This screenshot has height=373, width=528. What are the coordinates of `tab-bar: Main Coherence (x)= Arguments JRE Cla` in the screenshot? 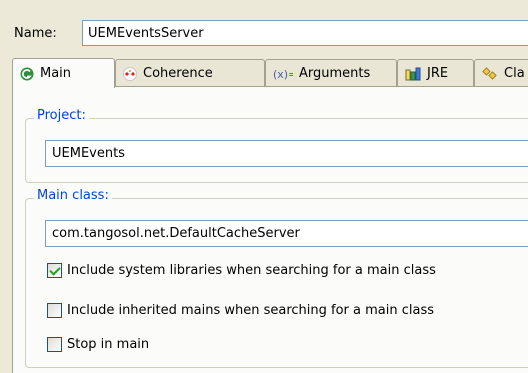 It's located at (270, 73).